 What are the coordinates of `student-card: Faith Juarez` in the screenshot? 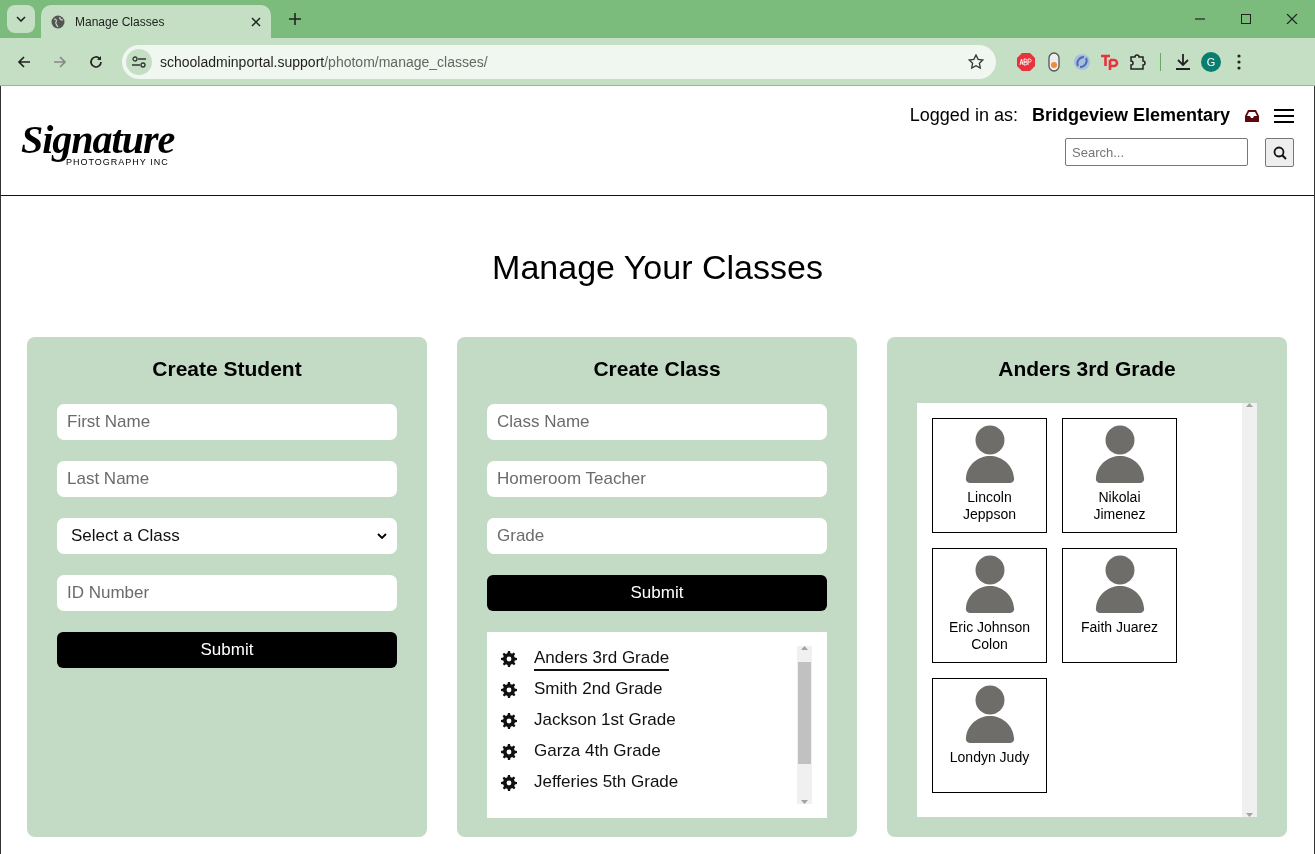 It's located at (1119, 605).